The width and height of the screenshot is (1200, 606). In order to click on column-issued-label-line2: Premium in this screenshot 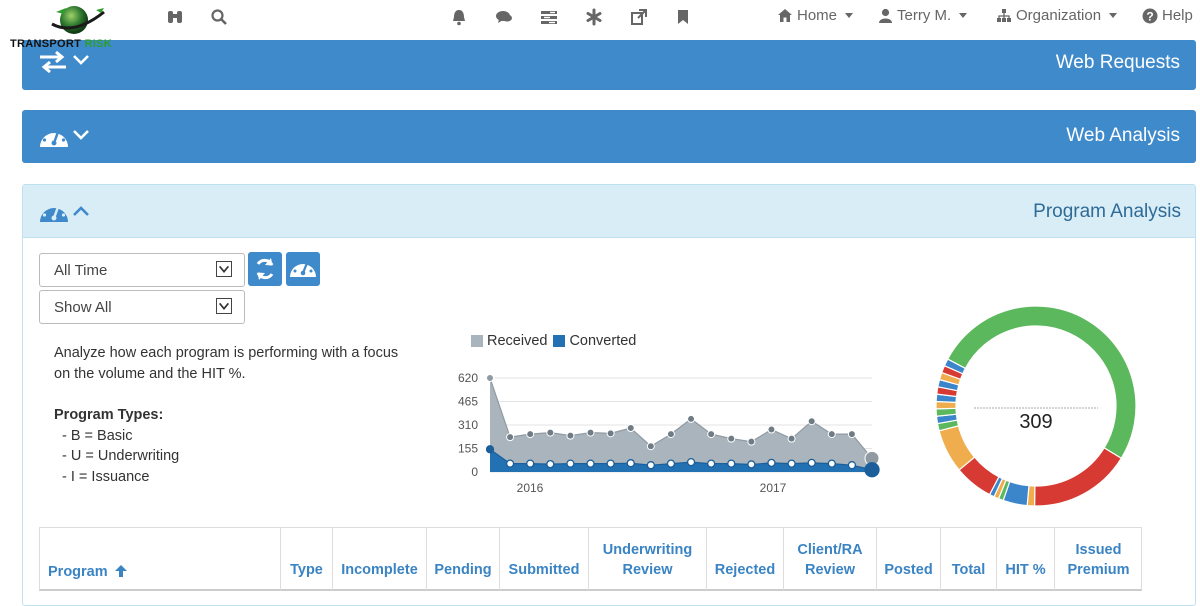, I will do `click(1098, 570)`.